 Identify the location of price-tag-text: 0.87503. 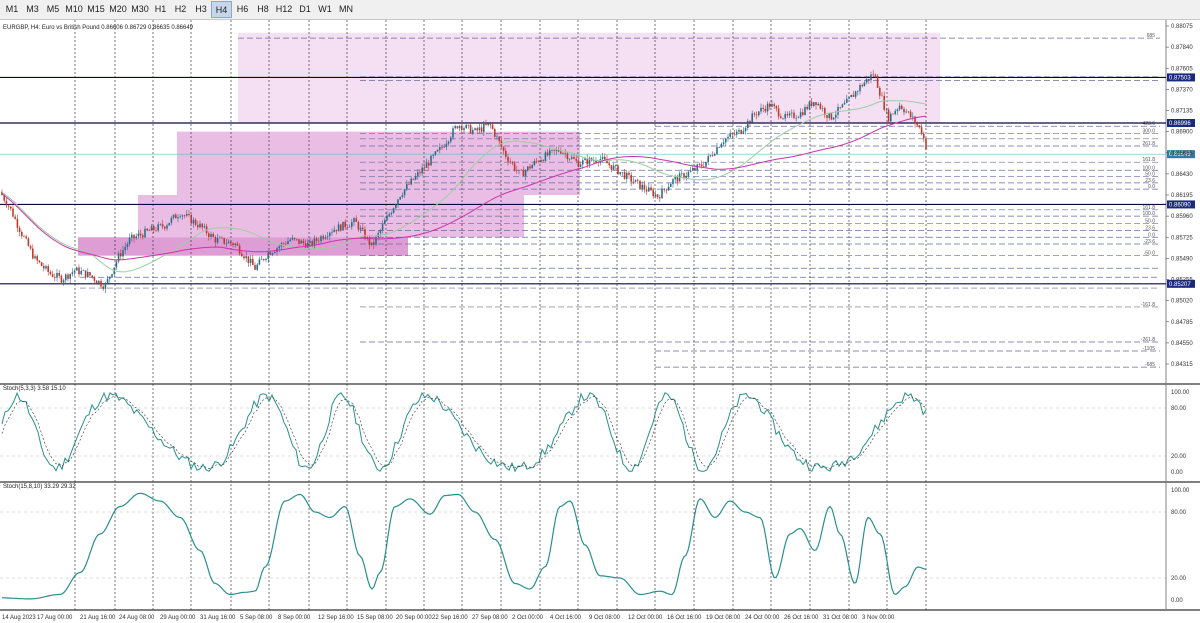
(1180, 78).